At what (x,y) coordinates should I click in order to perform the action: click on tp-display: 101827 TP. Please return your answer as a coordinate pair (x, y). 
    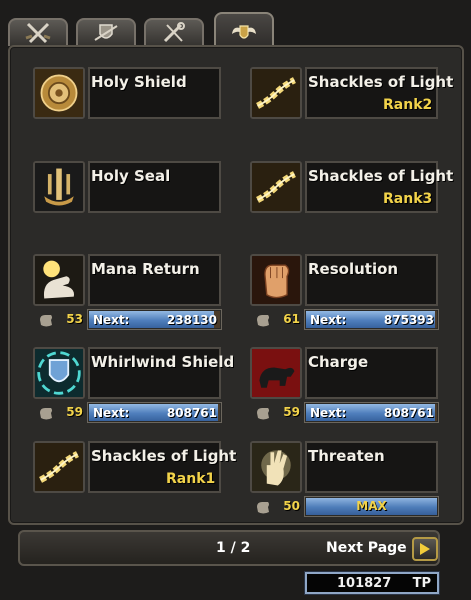
    Looking at the image, I should click on (372, 583).